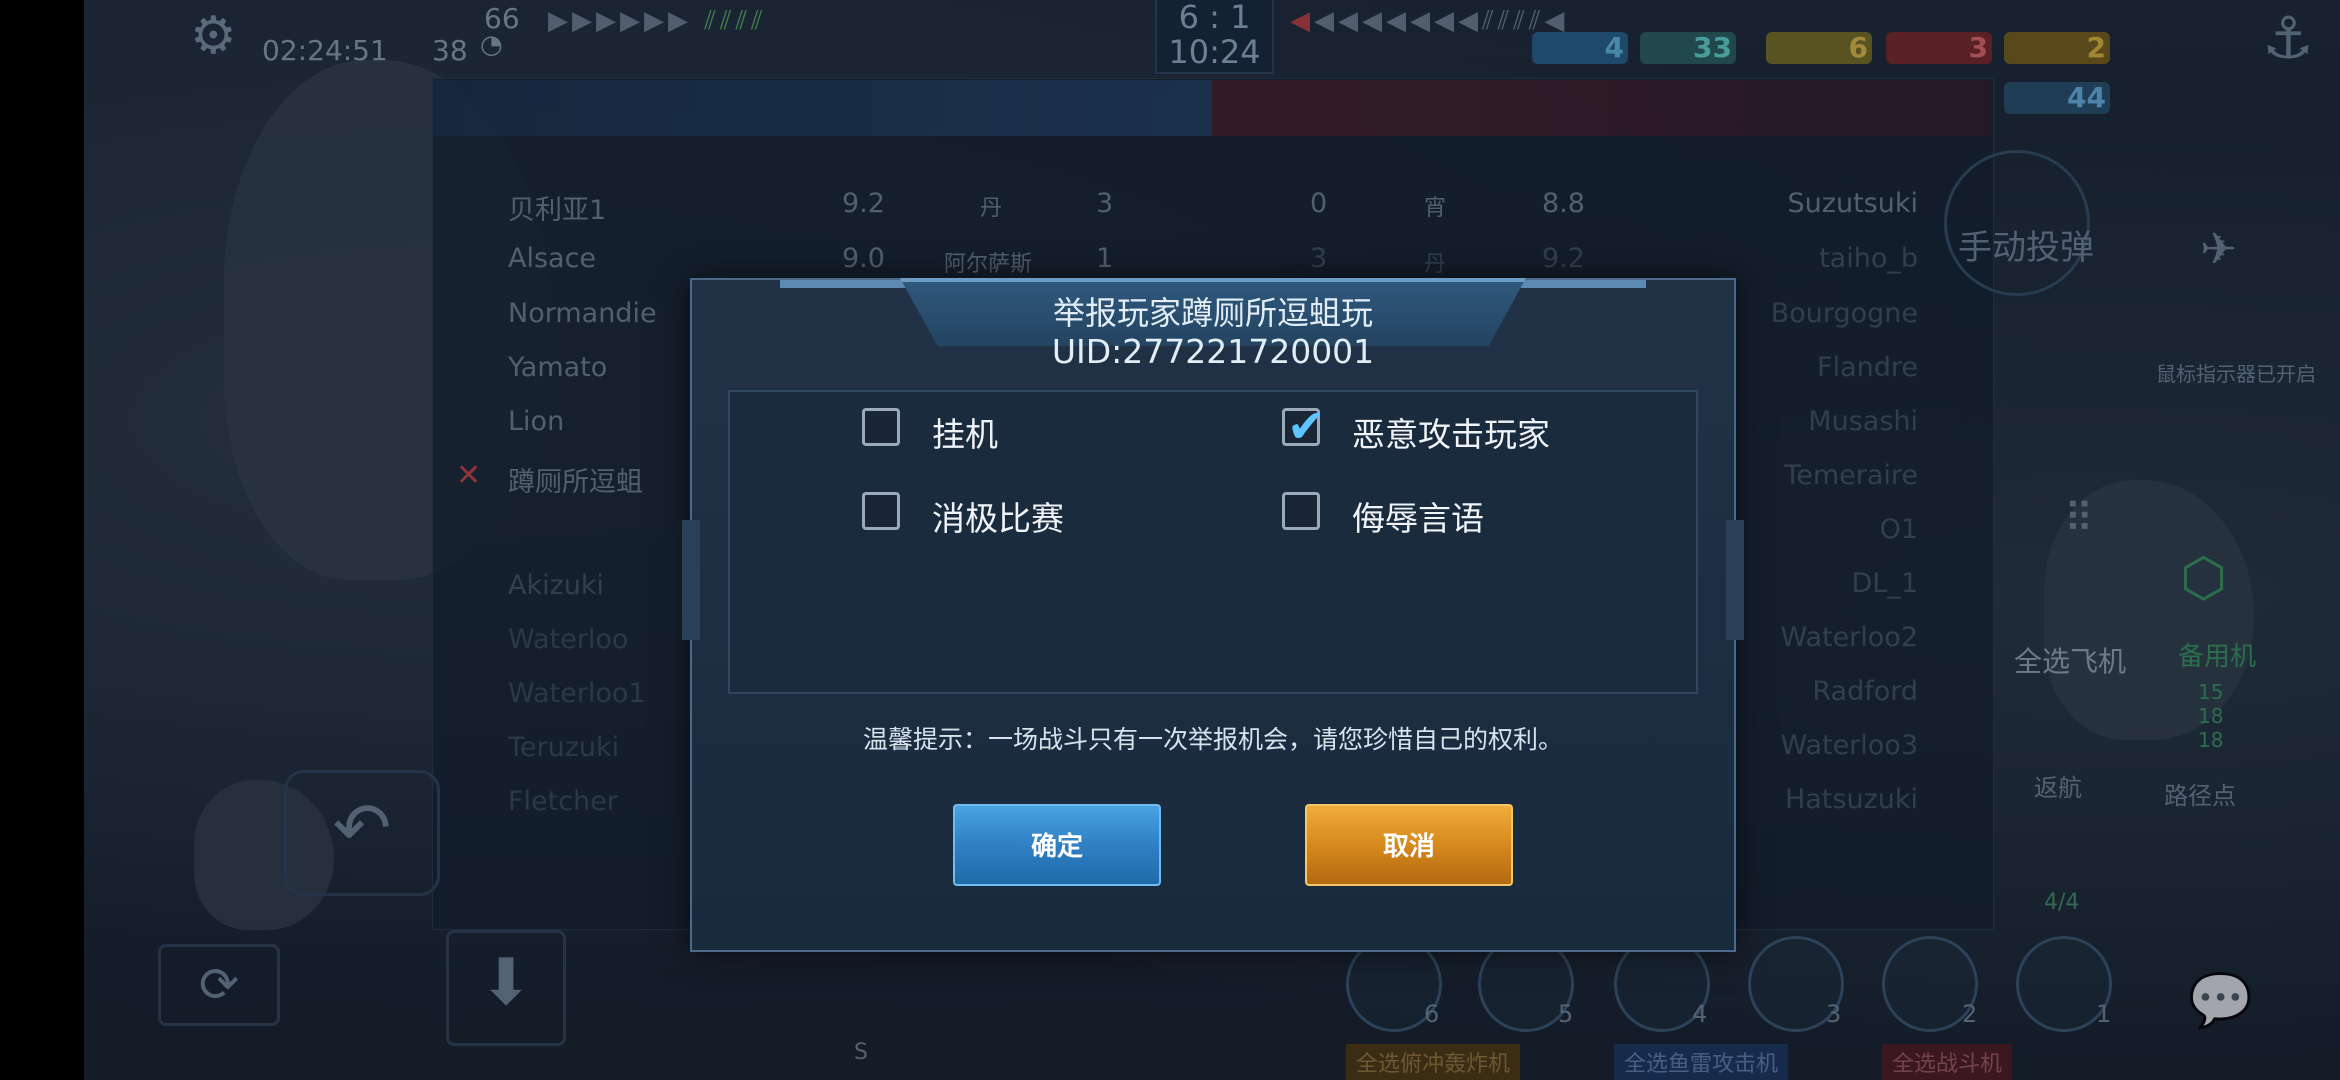  I want to click on confirm-button: 确定, so click(1057, 845).